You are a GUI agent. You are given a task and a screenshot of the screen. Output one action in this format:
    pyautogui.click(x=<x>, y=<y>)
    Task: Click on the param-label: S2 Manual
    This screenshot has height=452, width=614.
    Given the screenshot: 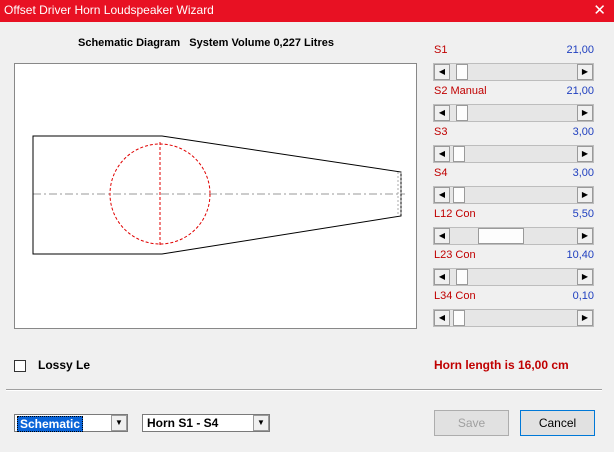 What is the action you would take?
    pyautogui.click(x=460, y=91)
    